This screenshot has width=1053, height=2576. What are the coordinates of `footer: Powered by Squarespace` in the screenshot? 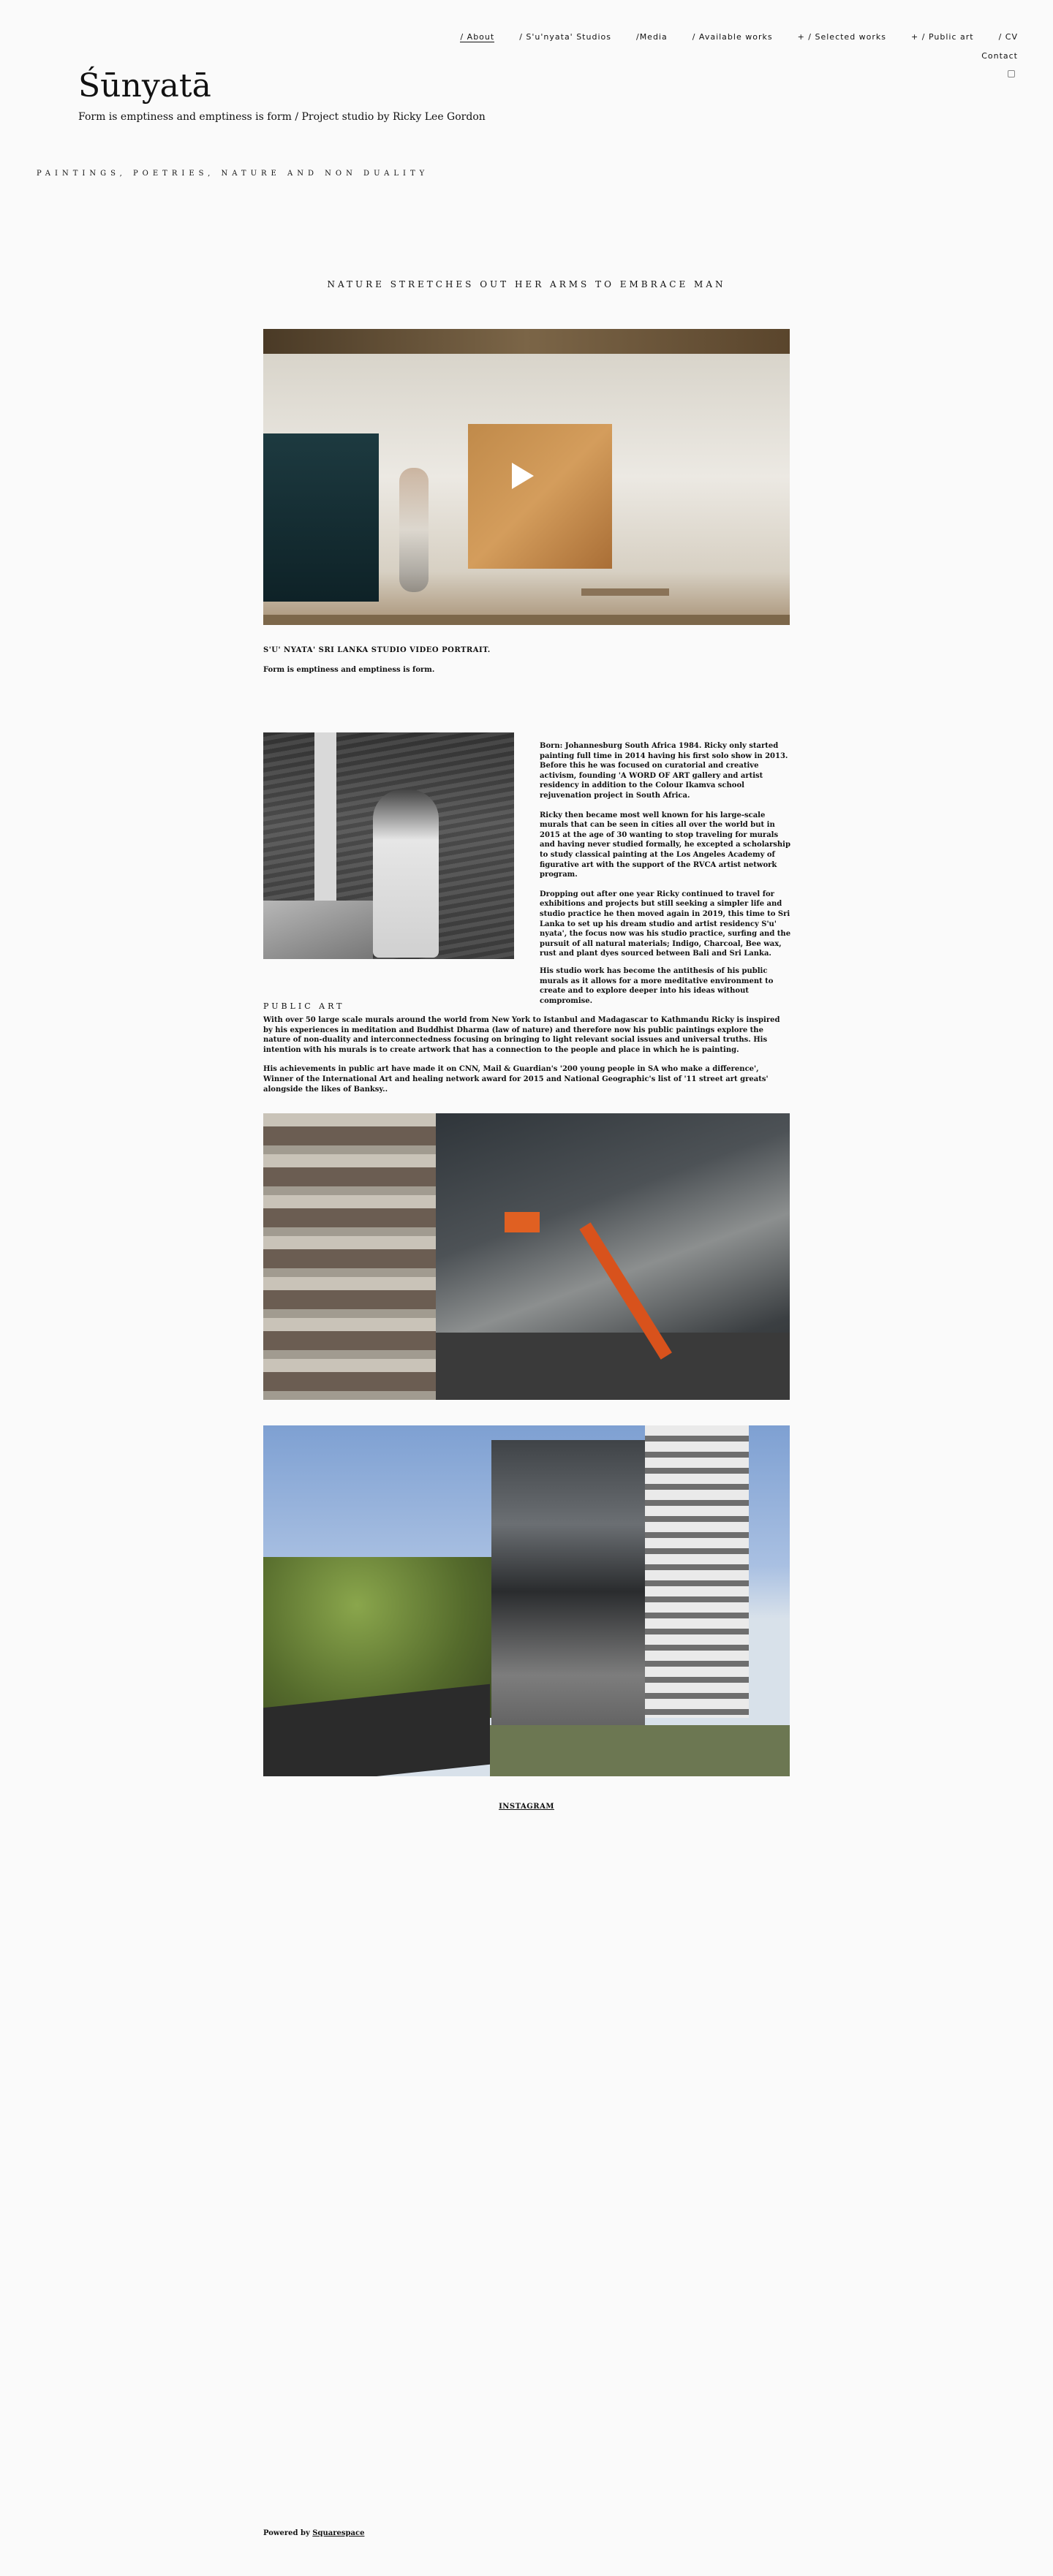 It's located at (313, 2533).